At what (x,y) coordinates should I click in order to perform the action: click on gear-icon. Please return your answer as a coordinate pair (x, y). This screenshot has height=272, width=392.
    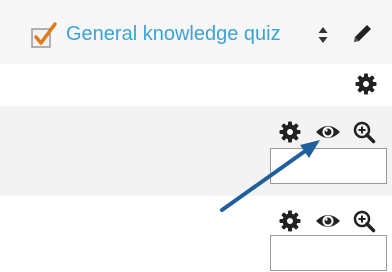
    Looking at the image, I should click on (366, 84).